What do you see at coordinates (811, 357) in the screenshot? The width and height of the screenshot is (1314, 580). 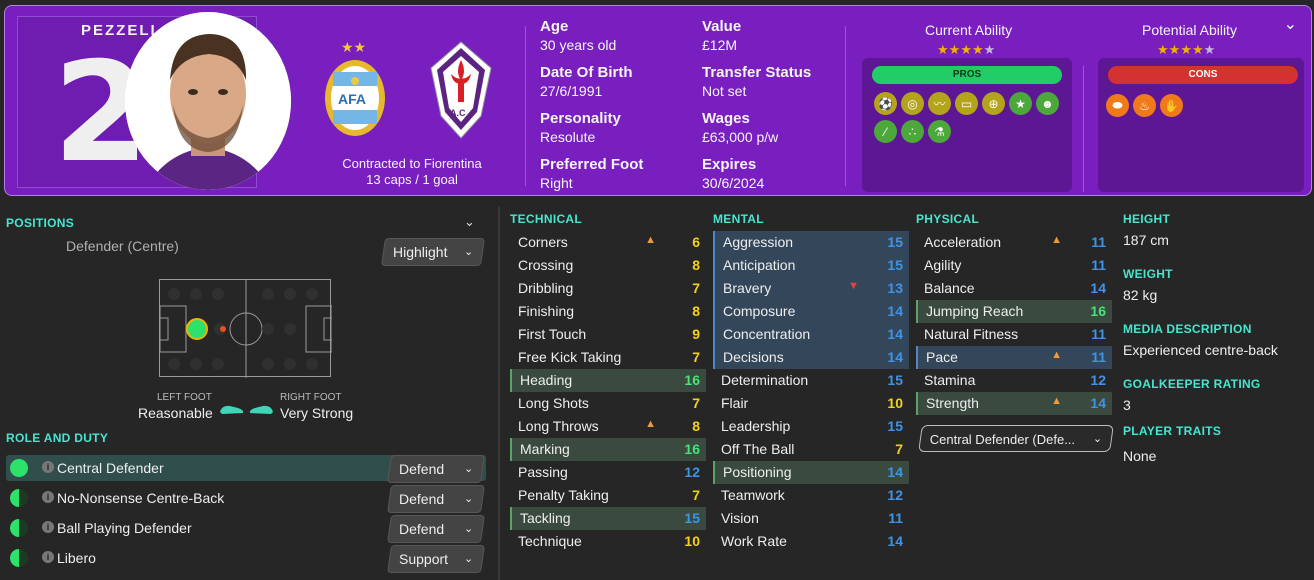 I see `attribute-row: Decisions 14` at bounding box center [811, 357].